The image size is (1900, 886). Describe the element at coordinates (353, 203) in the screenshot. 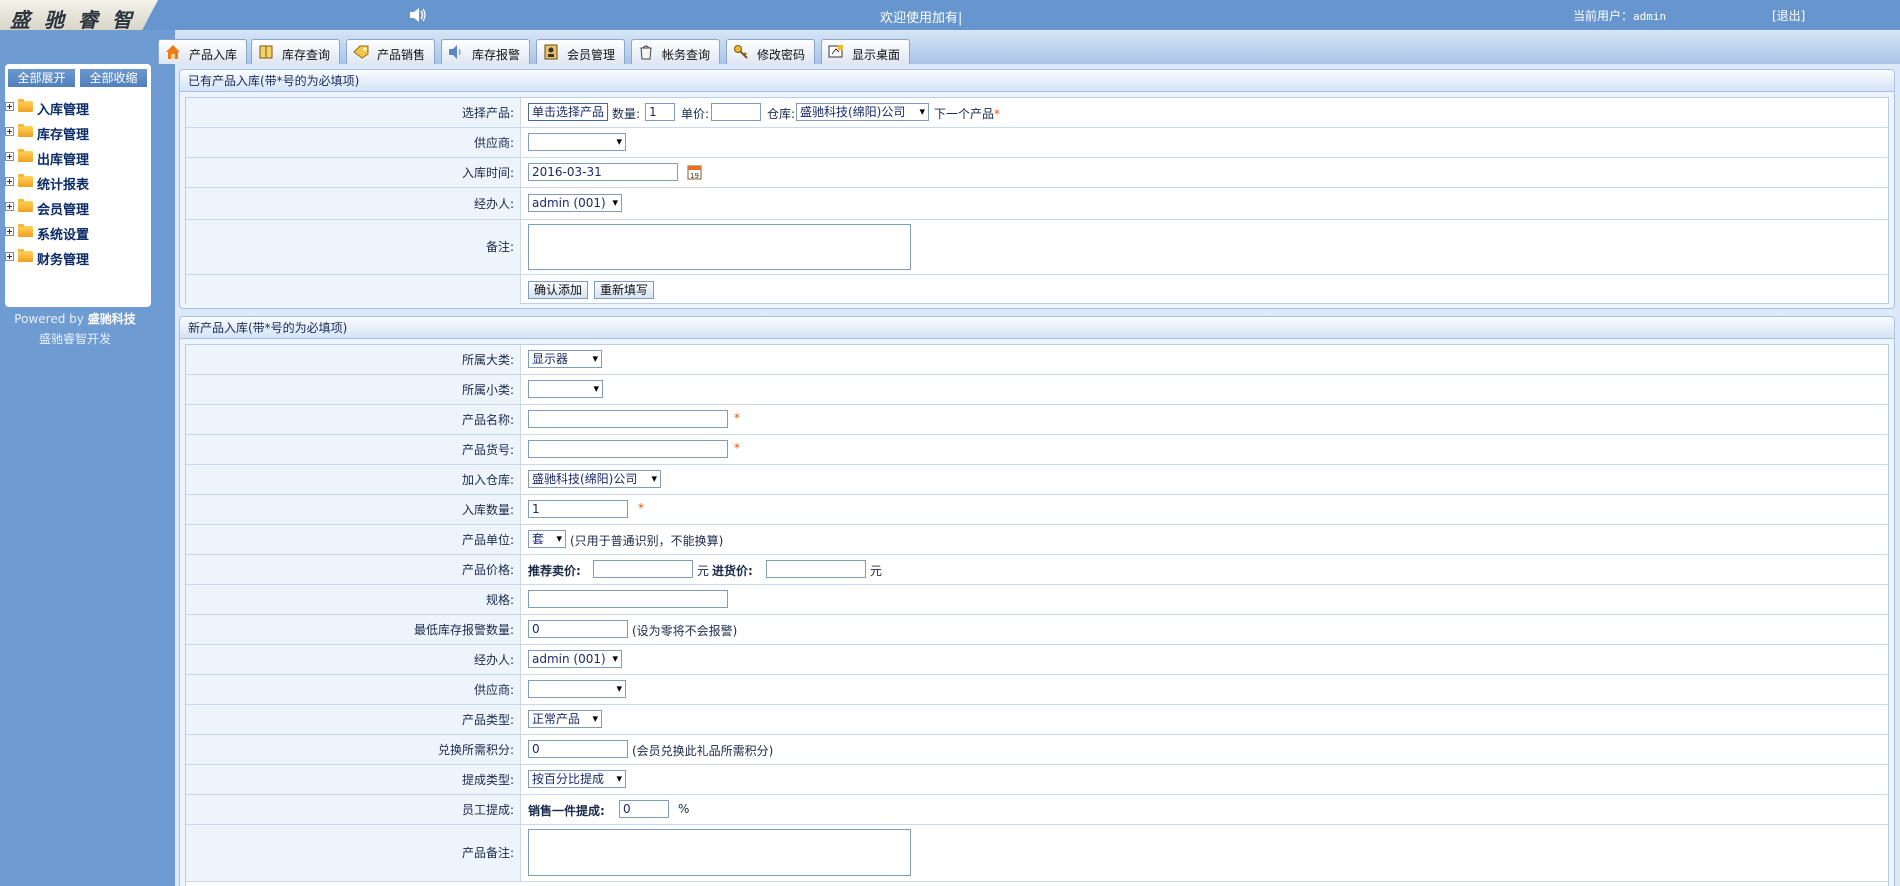

I see `field-label: 经办人:` at that location.